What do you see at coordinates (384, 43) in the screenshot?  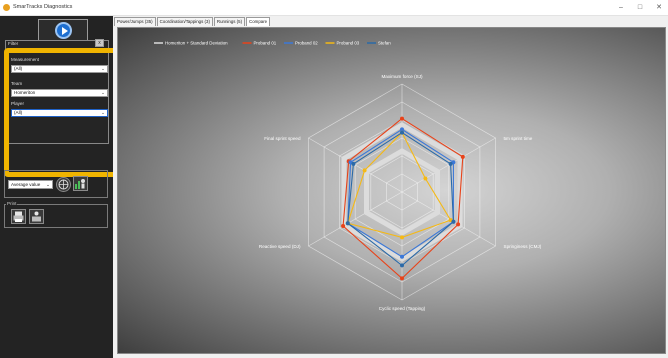 I see `legend-label: Stefan` at bounding box center [384, 43].